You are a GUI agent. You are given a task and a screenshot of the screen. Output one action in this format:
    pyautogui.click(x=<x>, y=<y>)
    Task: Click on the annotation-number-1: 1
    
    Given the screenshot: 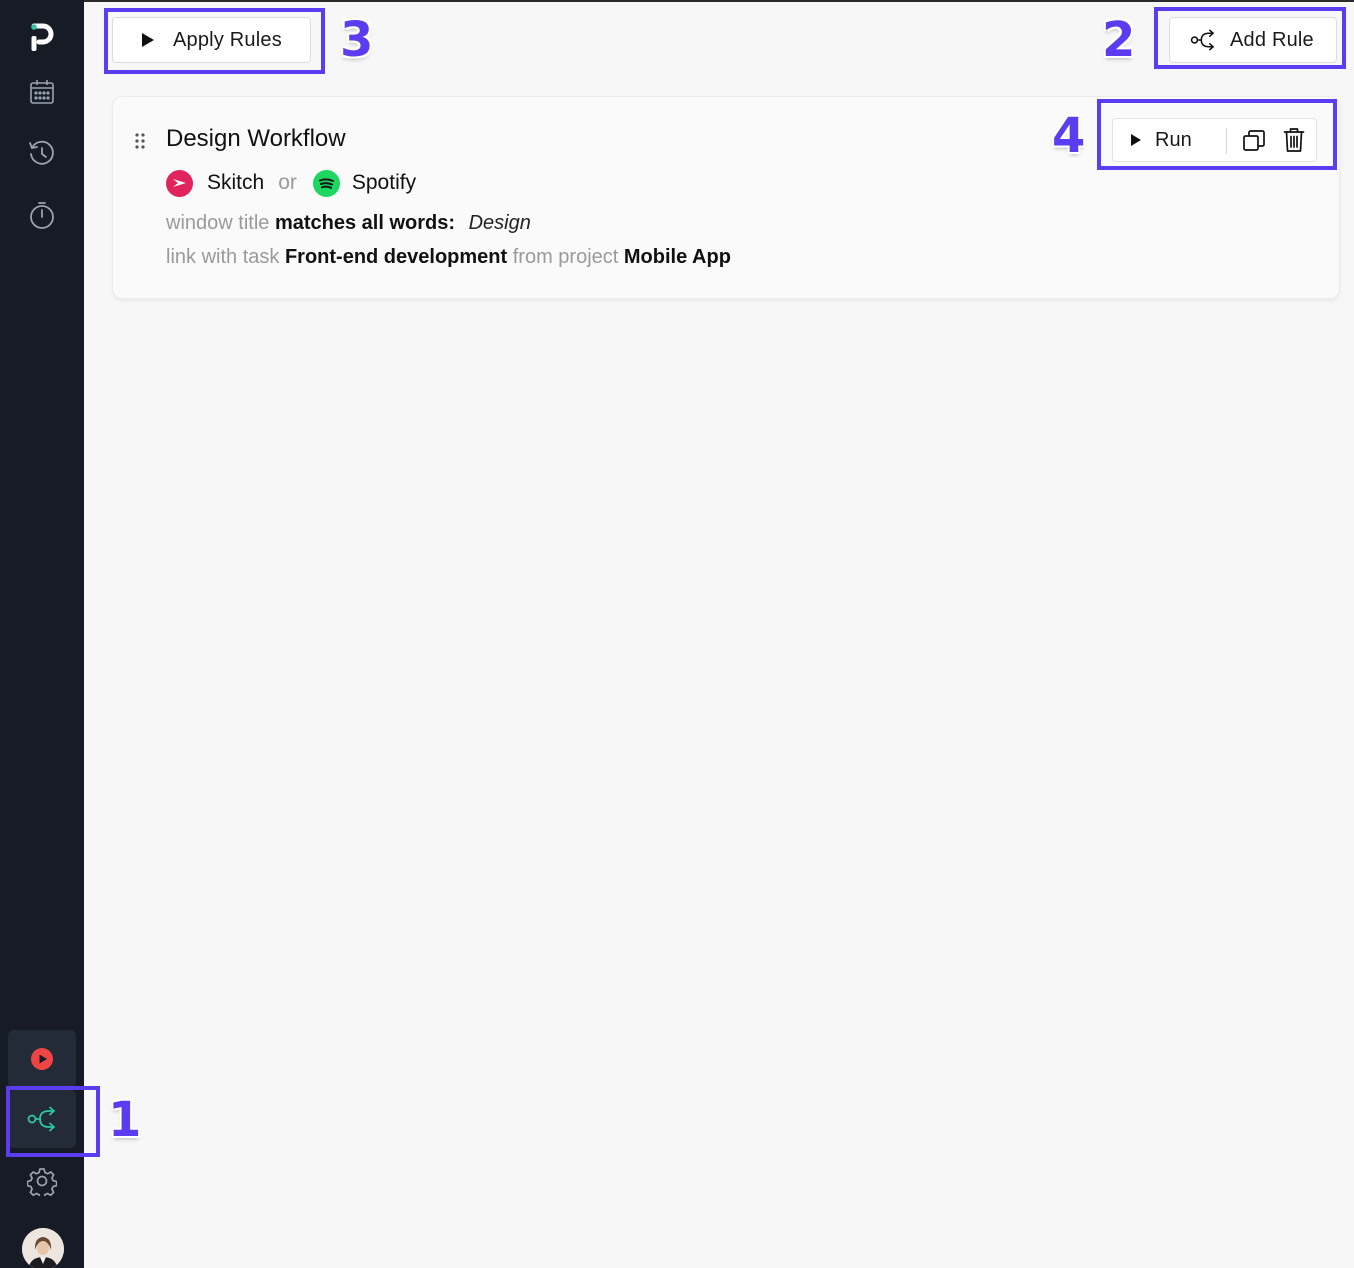 What is the action you would take?
    pyautogui.click(x=125, y=1120)
    